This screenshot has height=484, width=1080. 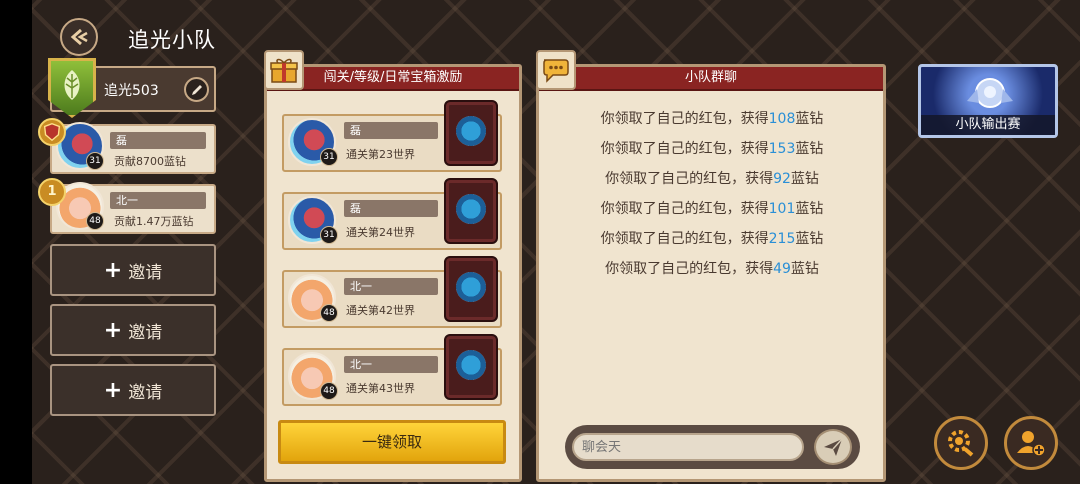 I want to click on team-name: 追光503, so click(x=131, y=91).